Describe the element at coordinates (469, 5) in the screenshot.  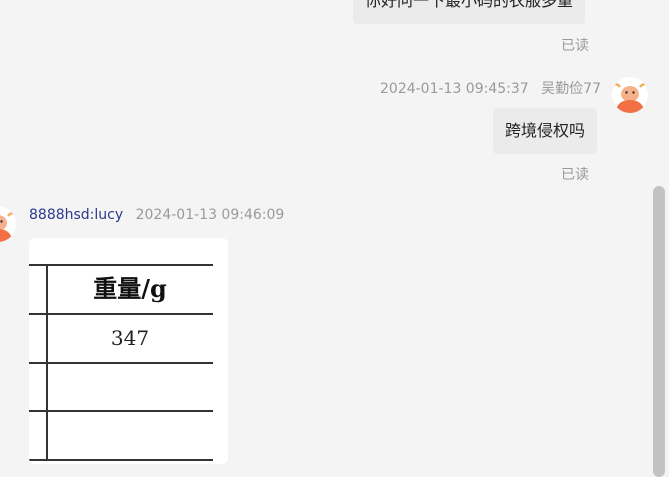
I see `message-text: 你好问一下最小码的衣服多重` at that location.